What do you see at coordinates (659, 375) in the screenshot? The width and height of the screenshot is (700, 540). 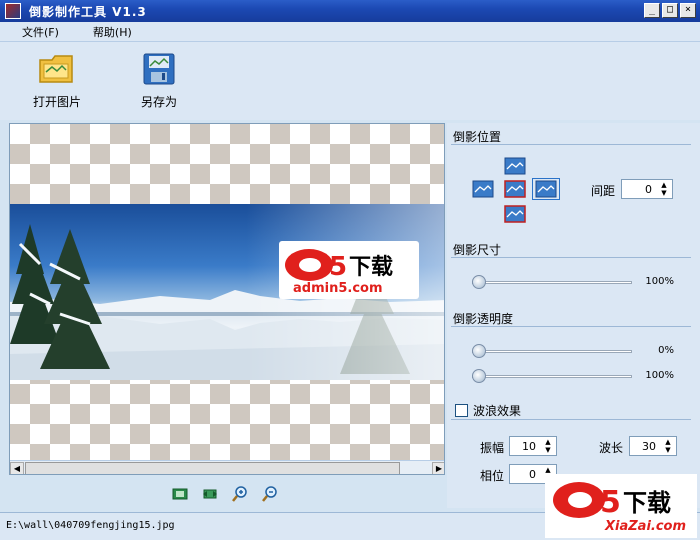 I see `opacity-end-value: 100%` at bounding box center [659, 375].